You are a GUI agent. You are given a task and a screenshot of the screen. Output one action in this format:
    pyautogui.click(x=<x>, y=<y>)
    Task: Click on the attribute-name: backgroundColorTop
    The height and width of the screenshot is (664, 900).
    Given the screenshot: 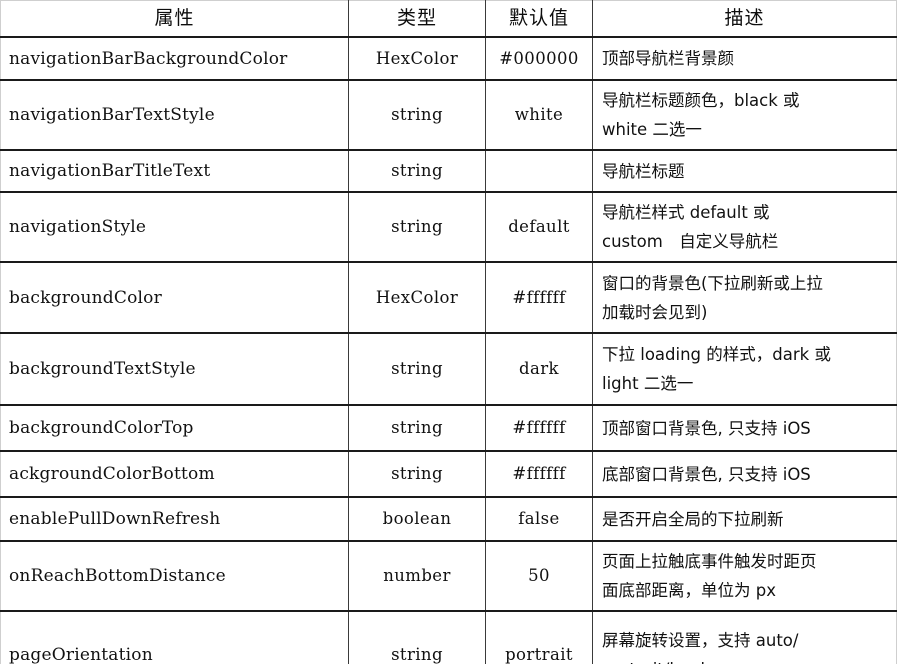 What is the action you would take?
    pyautogui.click(x=101, y=428)
    